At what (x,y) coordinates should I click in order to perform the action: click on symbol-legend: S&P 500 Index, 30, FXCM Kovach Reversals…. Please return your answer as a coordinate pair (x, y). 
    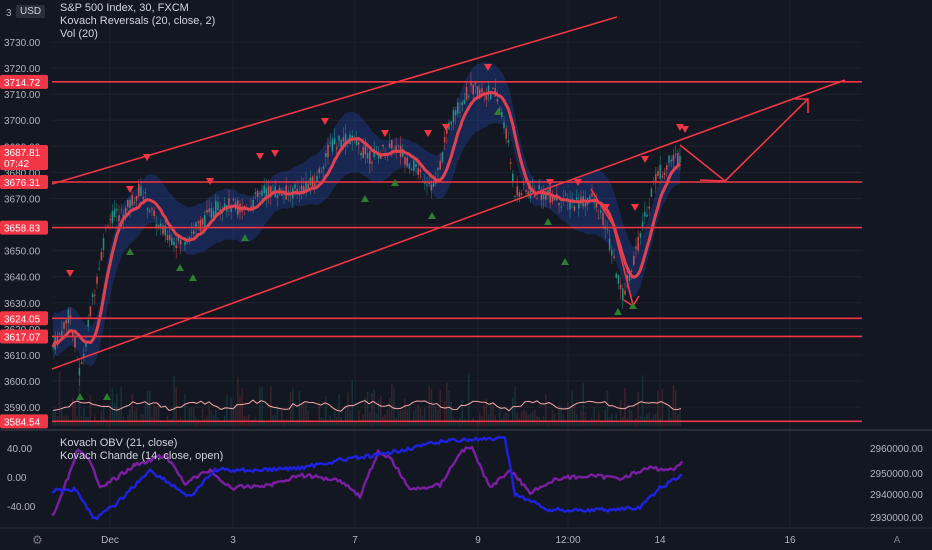
    Looking at the image, I should click on (137, 21).